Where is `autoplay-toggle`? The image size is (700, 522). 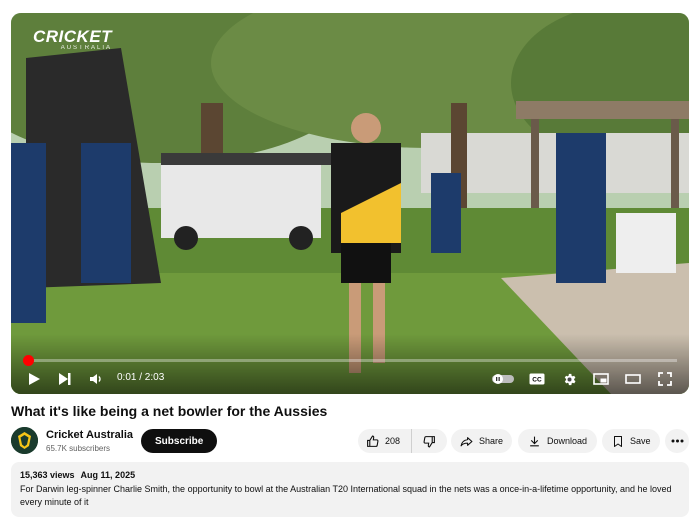 autoplay-toggle is located at coordinates (503, 379).